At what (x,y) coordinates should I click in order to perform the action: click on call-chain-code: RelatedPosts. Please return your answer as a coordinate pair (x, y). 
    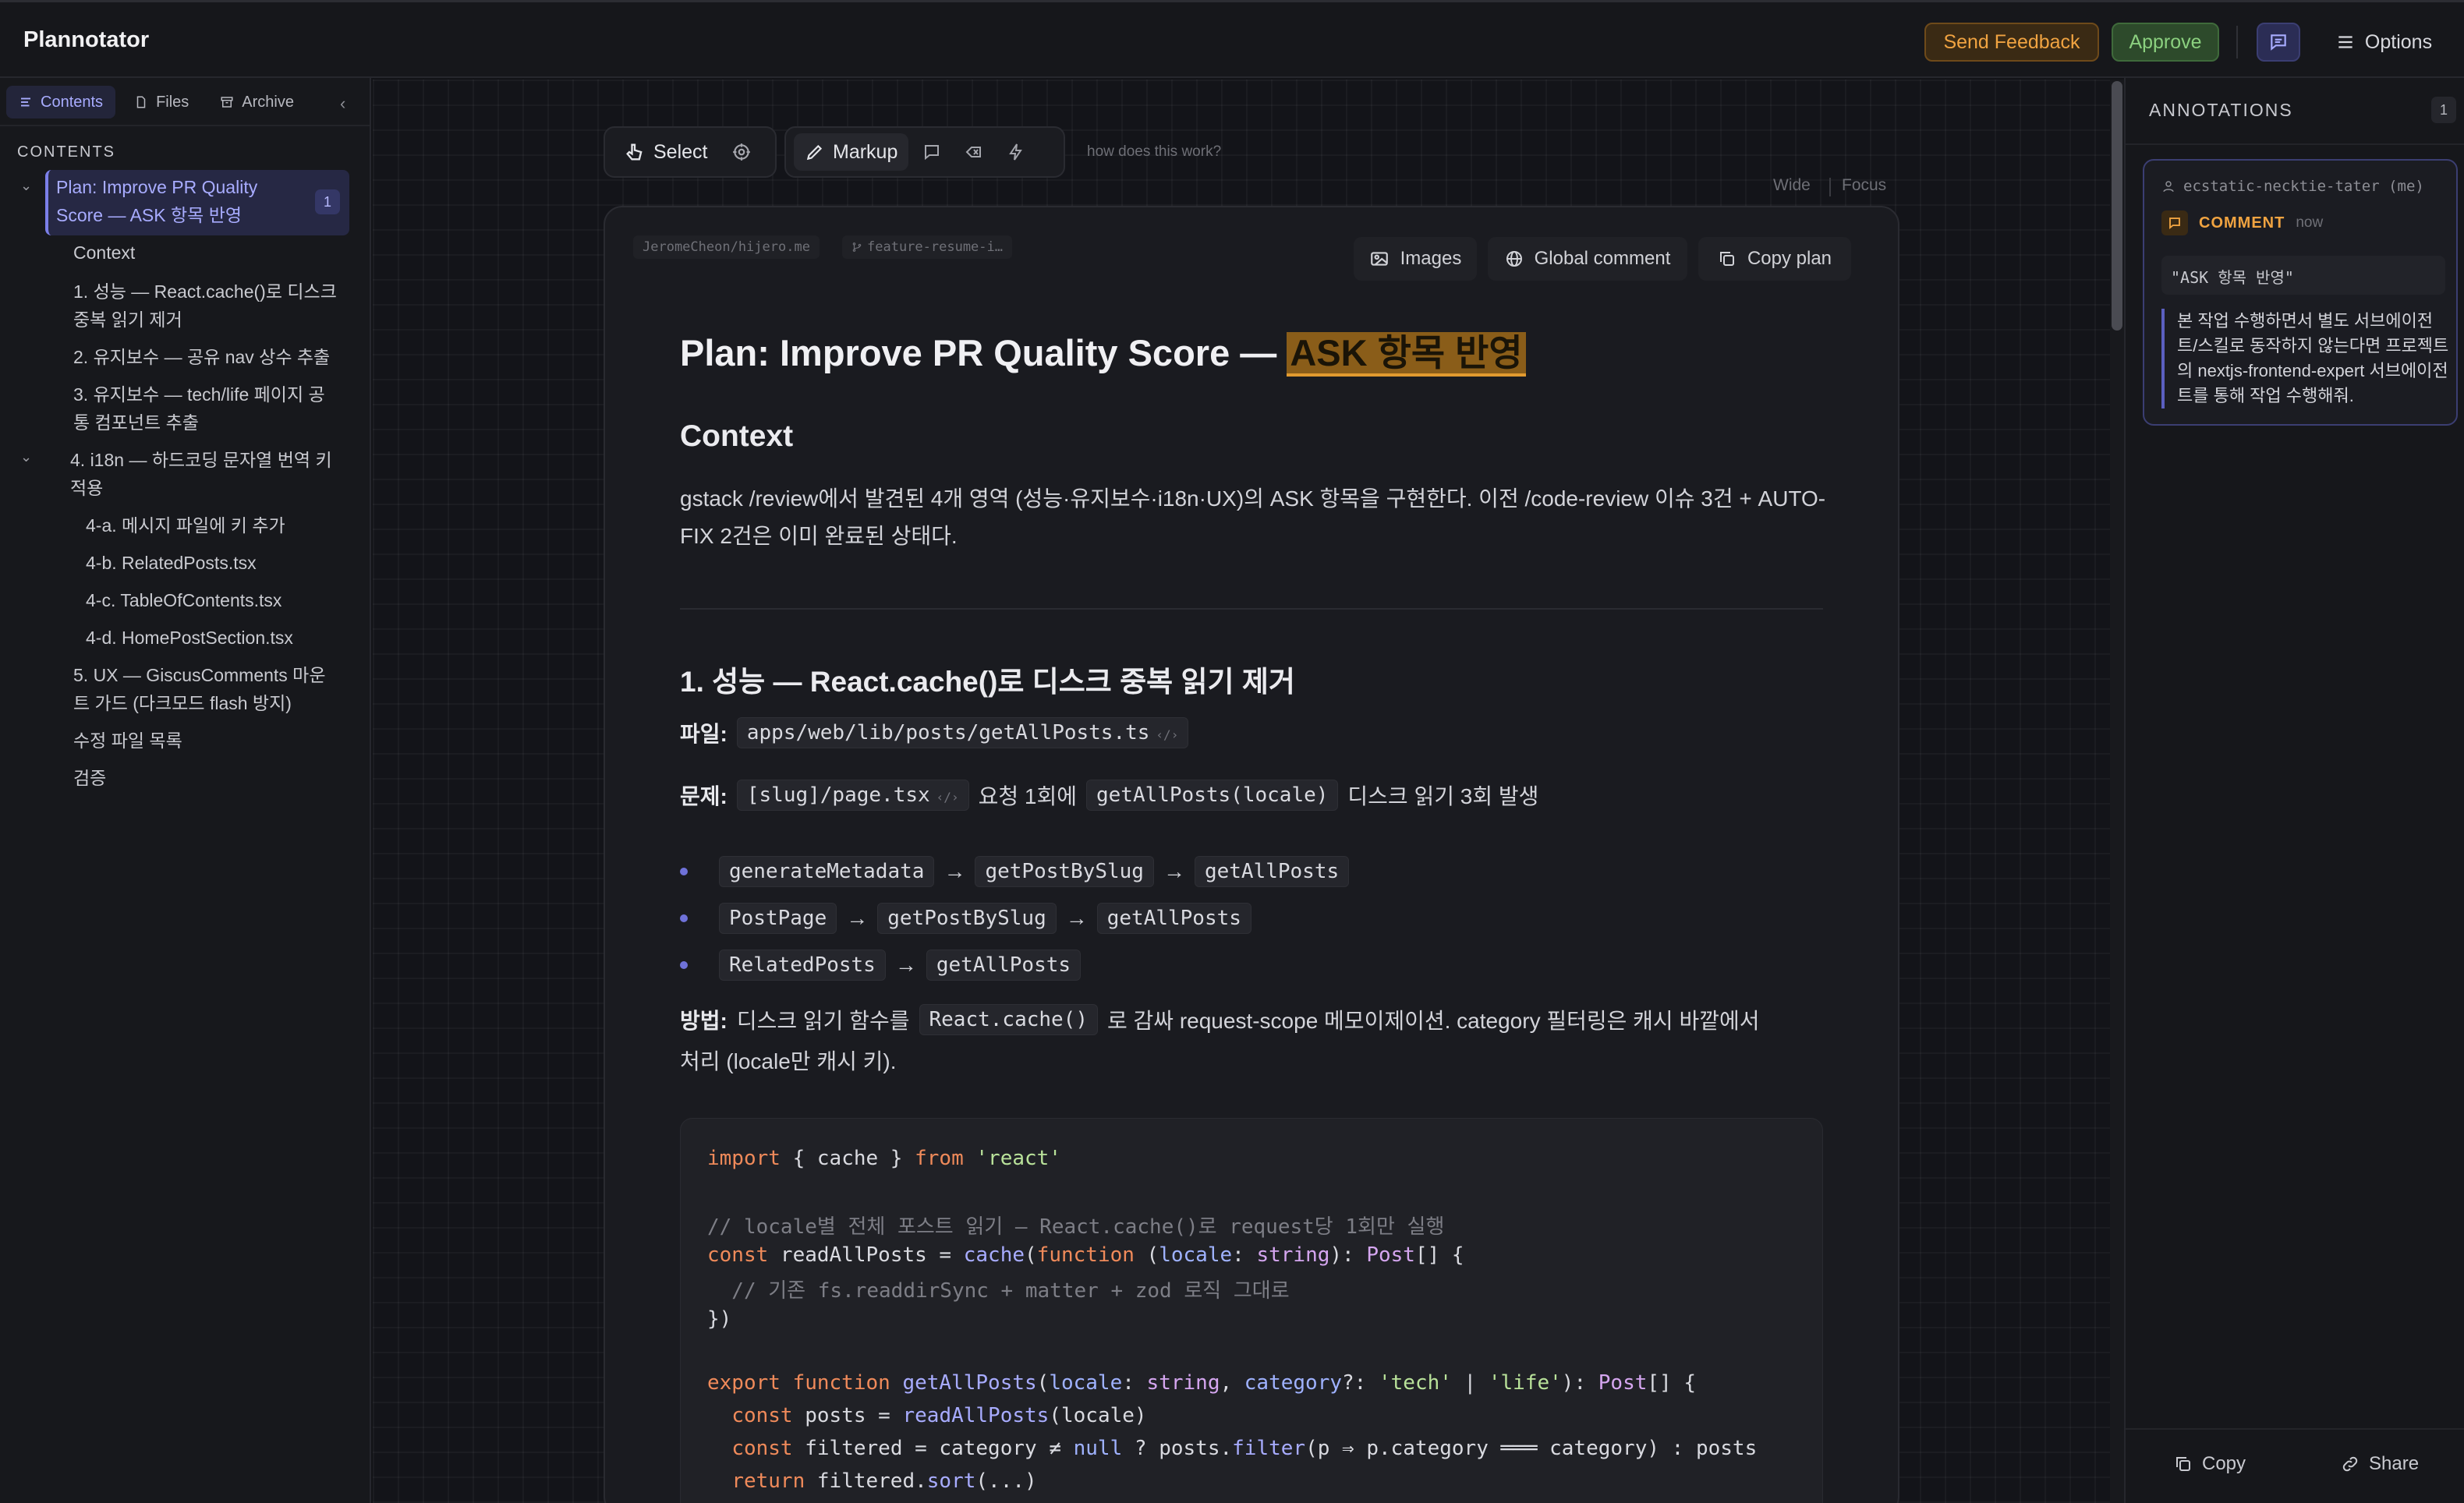
    Looking at the image, I should click on (802, 965).